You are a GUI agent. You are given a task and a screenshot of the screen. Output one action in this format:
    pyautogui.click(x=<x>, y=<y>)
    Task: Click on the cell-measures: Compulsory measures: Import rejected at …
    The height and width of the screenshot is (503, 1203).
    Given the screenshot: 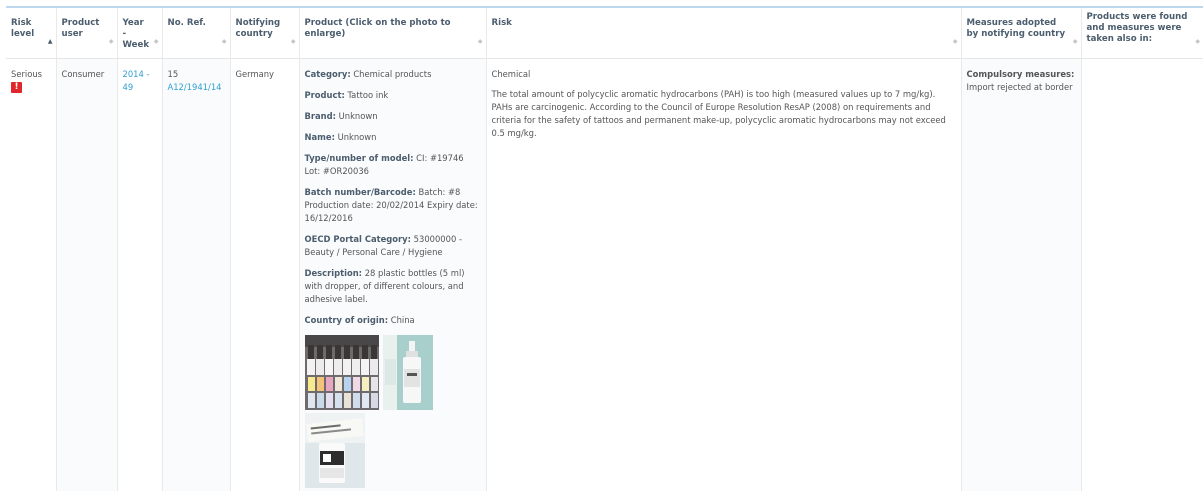 What is the action you would take?
    pyautogui.click(x=1021, y=274)
    